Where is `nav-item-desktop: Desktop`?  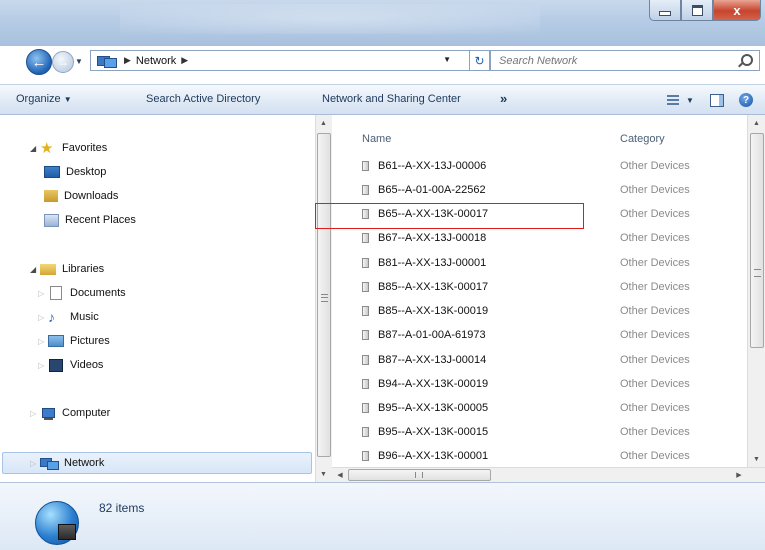 nav-item-desktop: Desktop is located at coordinates (75, 172).